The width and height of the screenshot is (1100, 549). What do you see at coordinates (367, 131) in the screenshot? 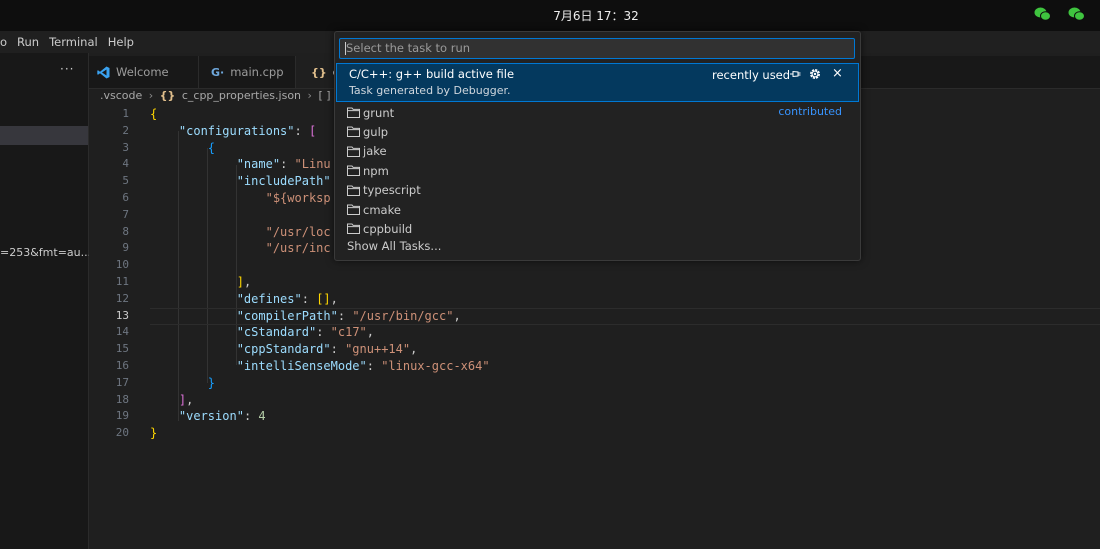
I see `task-provider-gulp: gulp` at bounding box center [367, 131].